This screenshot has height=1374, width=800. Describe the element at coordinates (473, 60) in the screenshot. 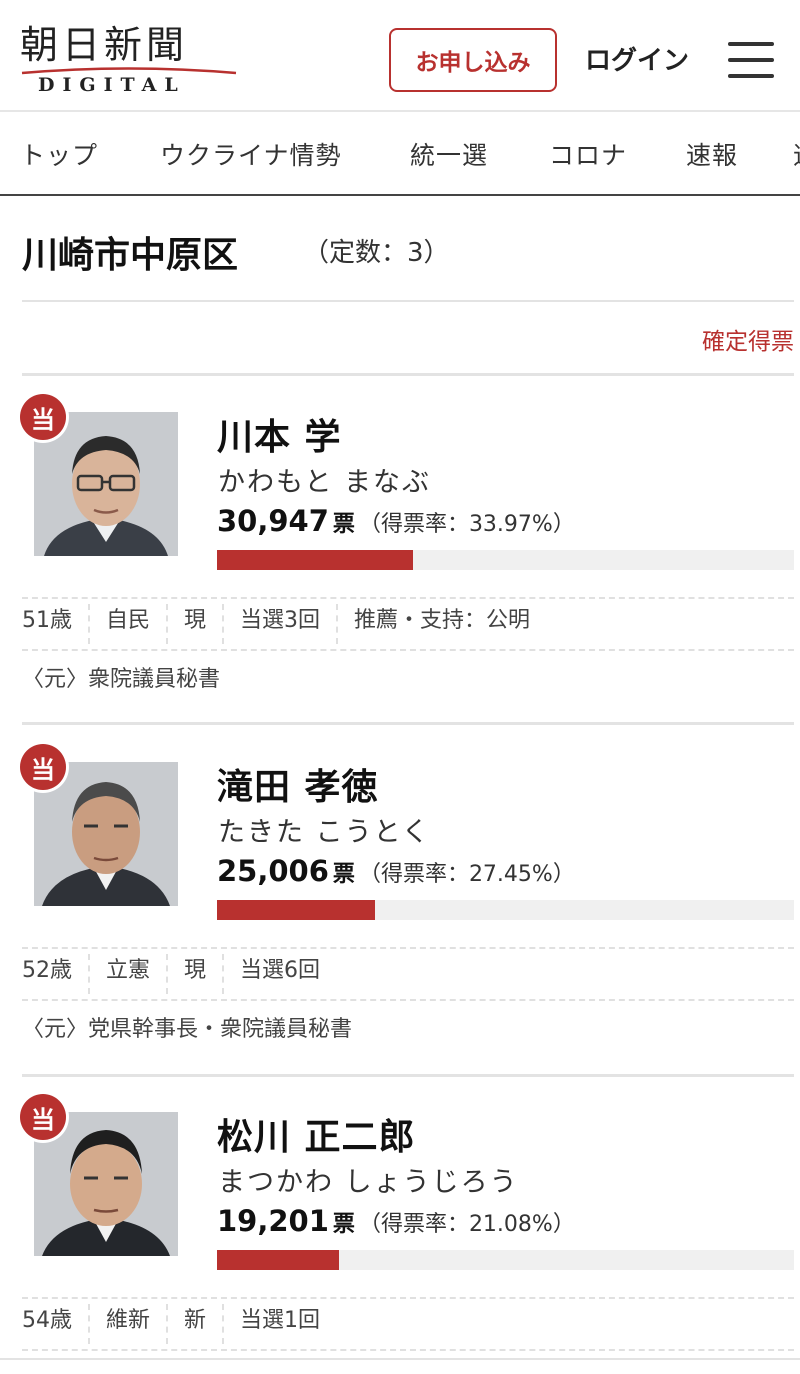

I see `subscribe-button: お申し込み` at that location.